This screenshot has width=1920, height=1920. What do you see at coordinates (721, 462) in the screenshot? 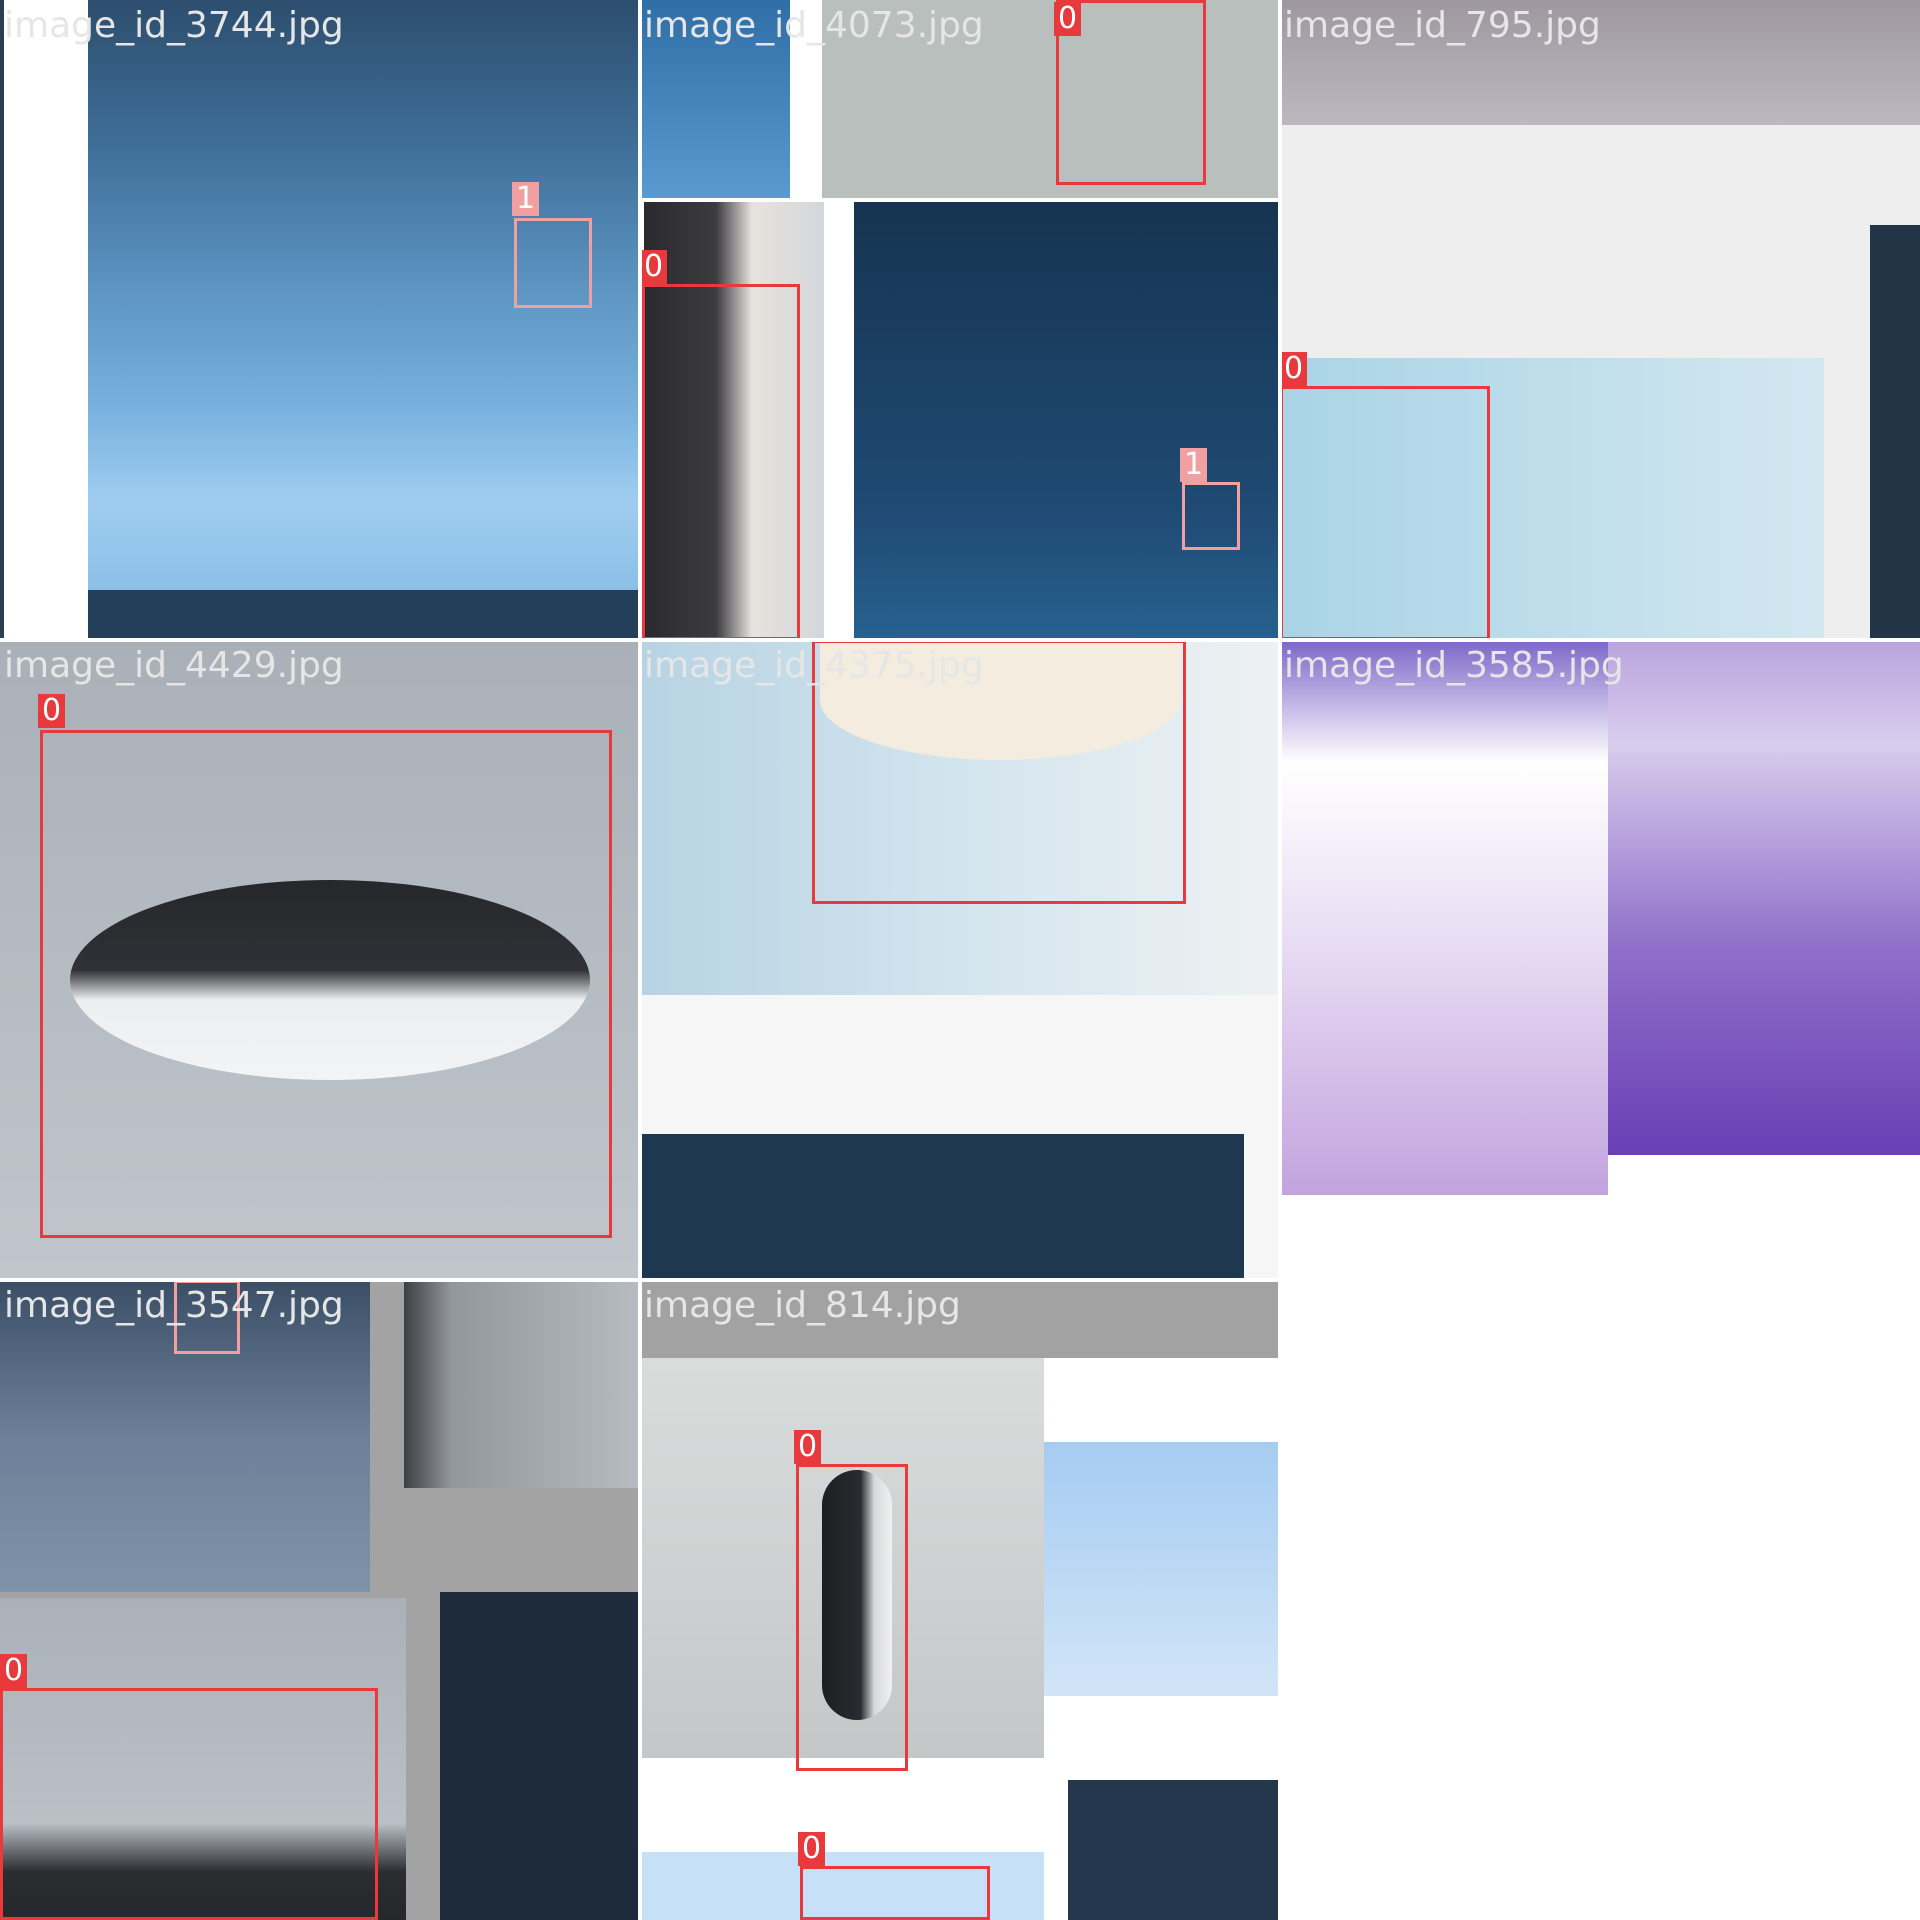
I see `bbox-penguin-flipper` at bounding box center [721, 462].